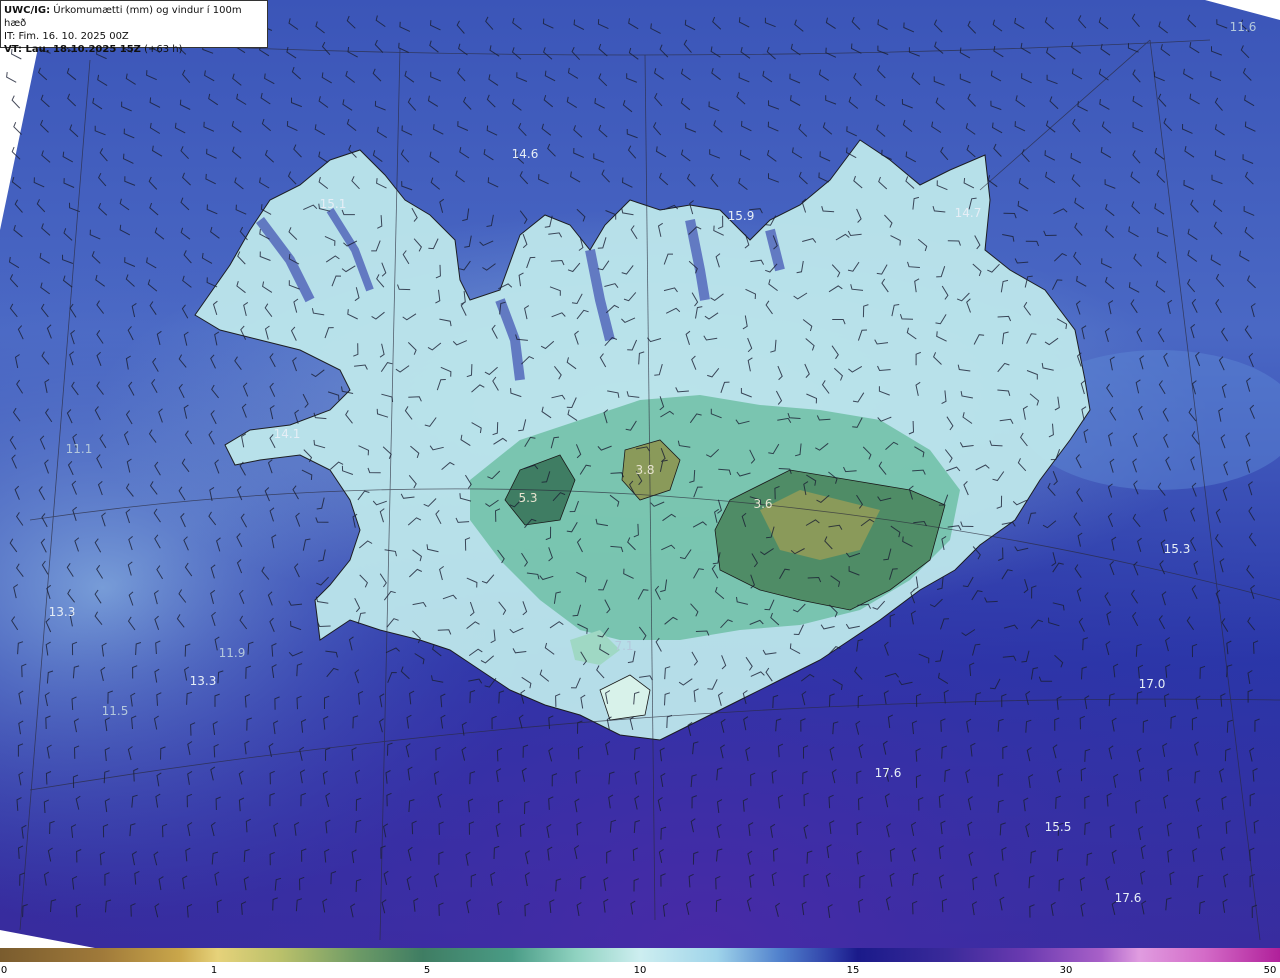  I want to click on valid-time: VT: Lau. 18.10.2025 15Z, so click(72, 49).